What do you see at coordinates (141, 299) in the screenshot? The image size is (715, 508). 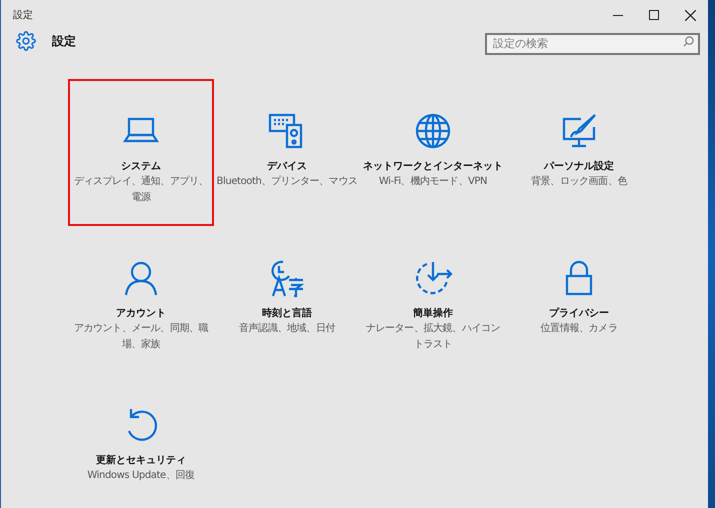 I see `settings-category: アカウント アカウント、メール、同期、職場、家族` at bounding box center [141, 299].